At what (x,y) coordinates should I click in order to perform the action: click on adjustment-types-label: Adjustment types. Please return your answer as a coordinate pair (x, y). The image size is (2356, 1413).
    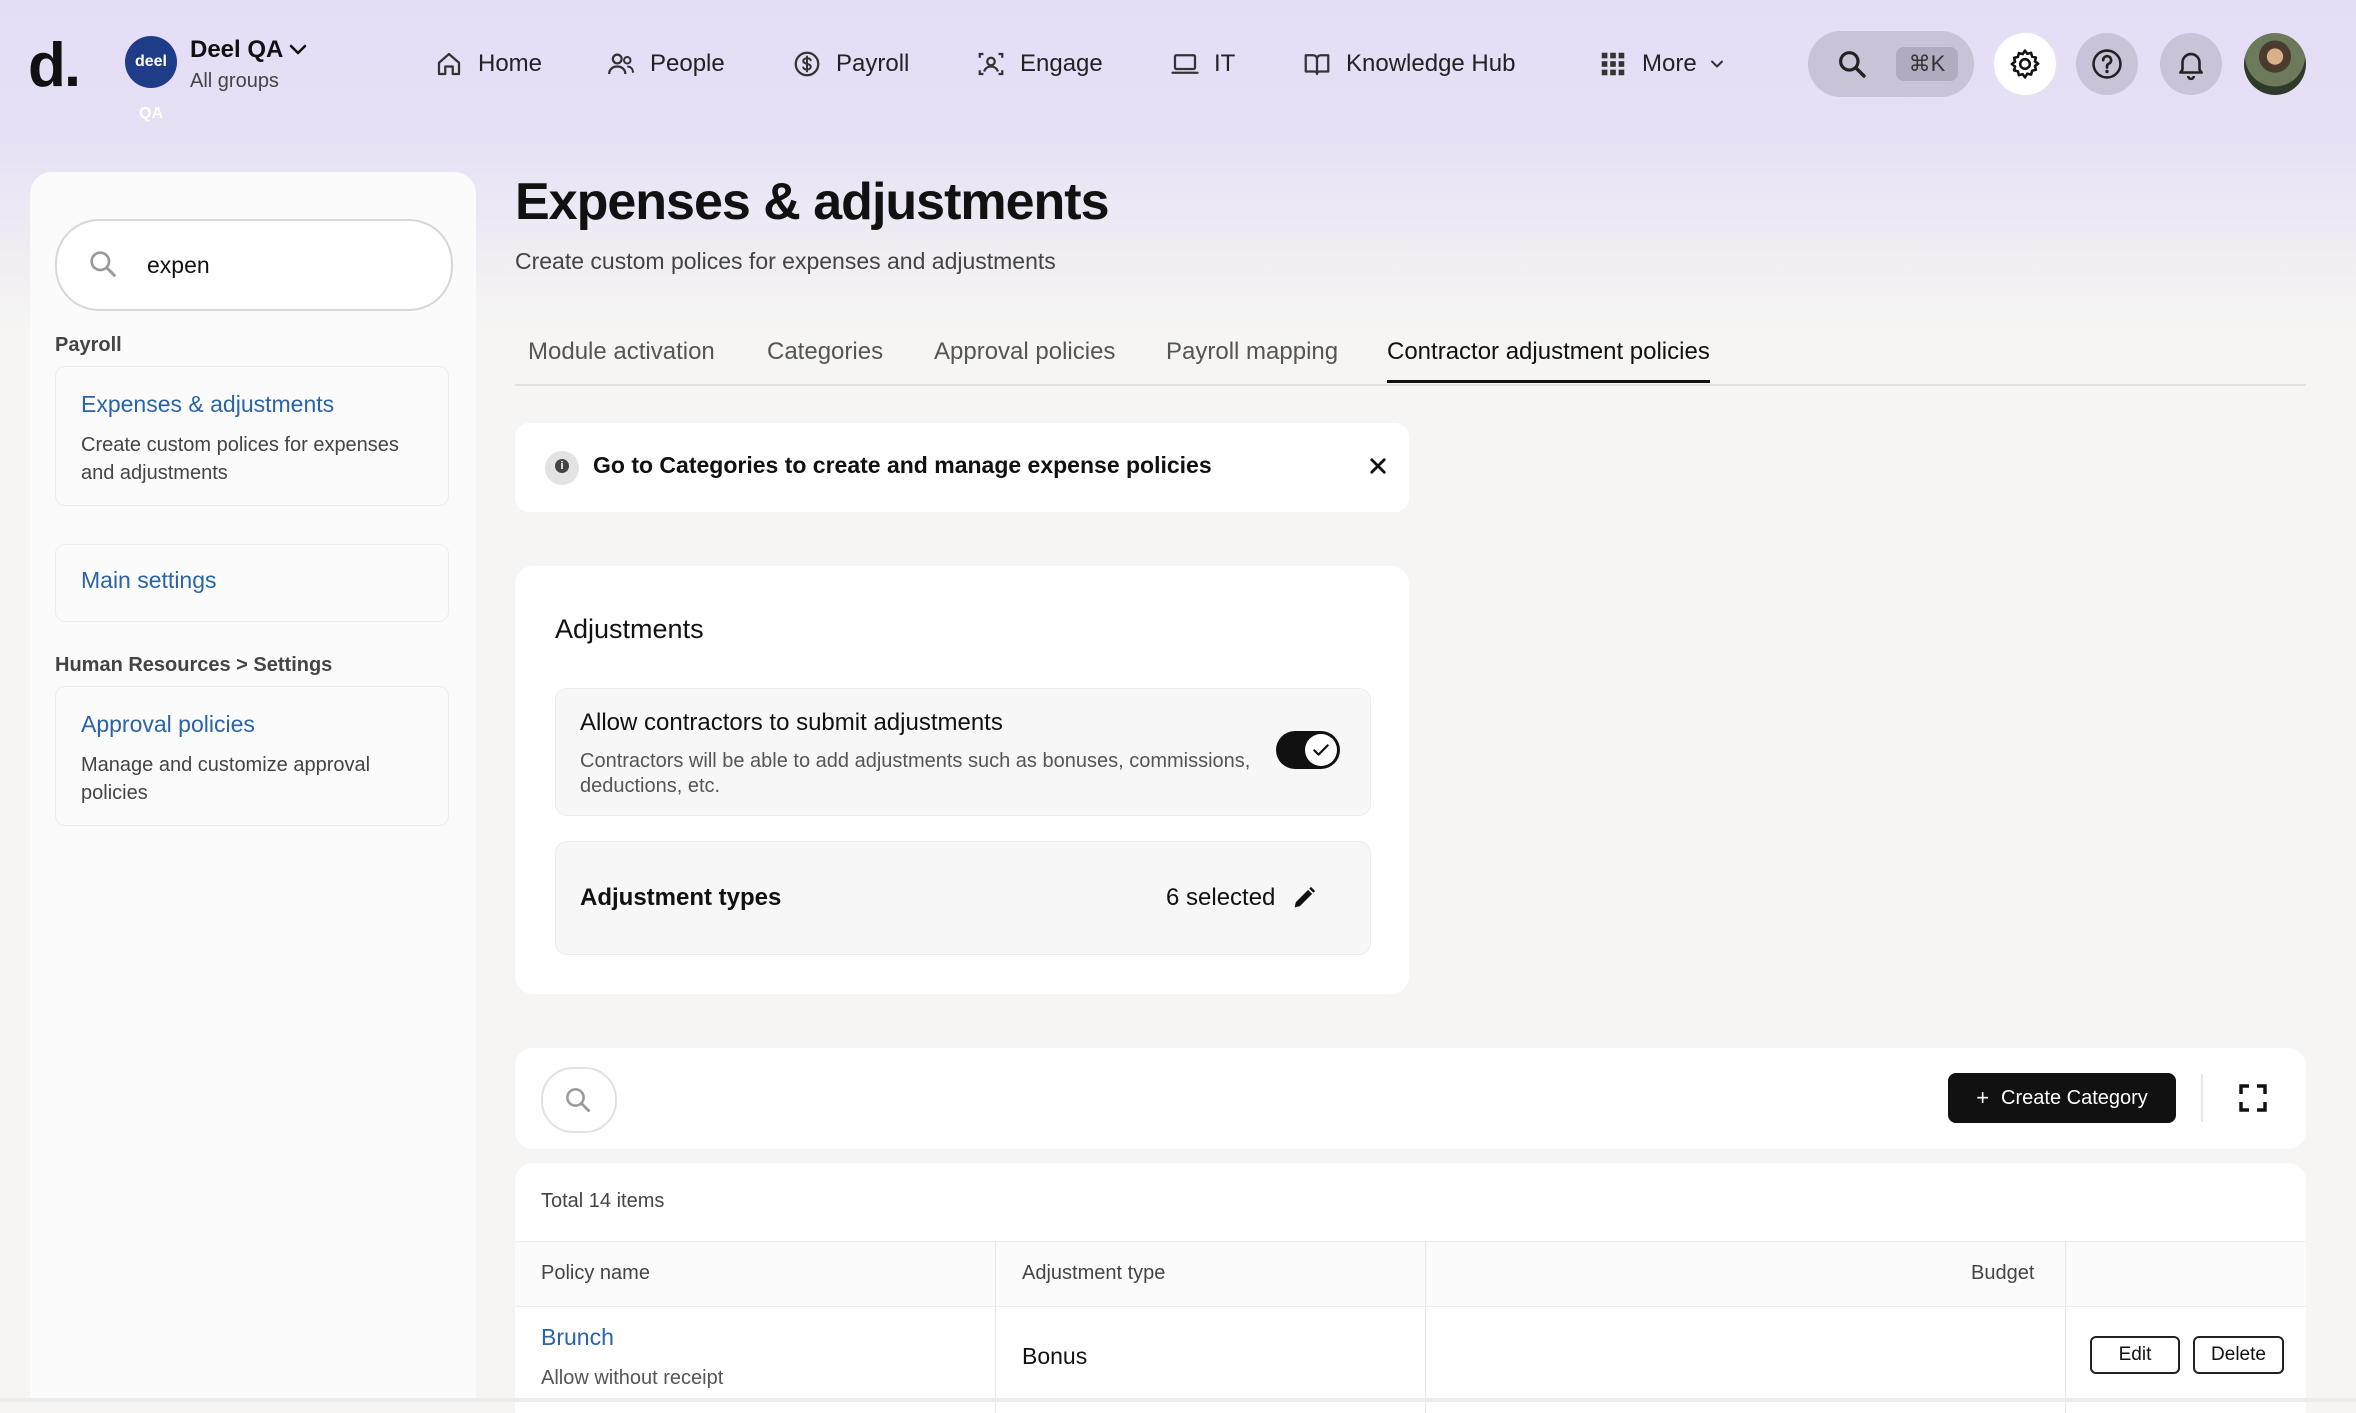
    Looking at the image, I should click on (681, 897).